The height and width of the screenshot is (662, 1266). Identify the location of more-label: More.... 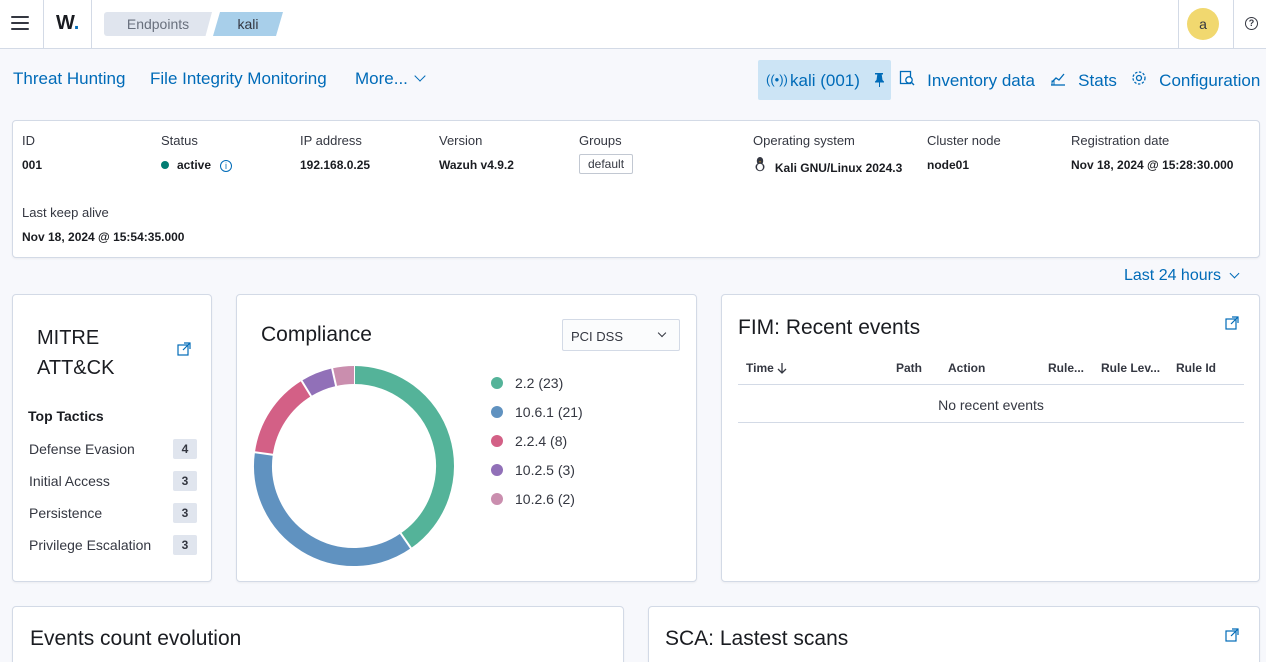
(381, 78).